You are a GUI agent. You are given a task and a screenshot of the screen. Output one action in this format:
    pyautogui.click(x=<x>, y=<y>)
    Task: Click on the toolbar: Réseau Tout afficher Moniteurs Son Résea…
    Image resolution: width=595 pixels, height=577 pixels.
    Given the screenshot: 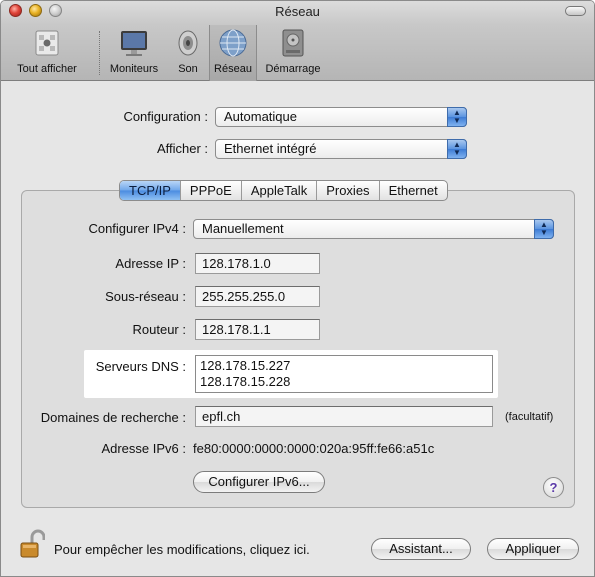 What is the action you would take?
    pyautogui.click(x=297, y=41)
    